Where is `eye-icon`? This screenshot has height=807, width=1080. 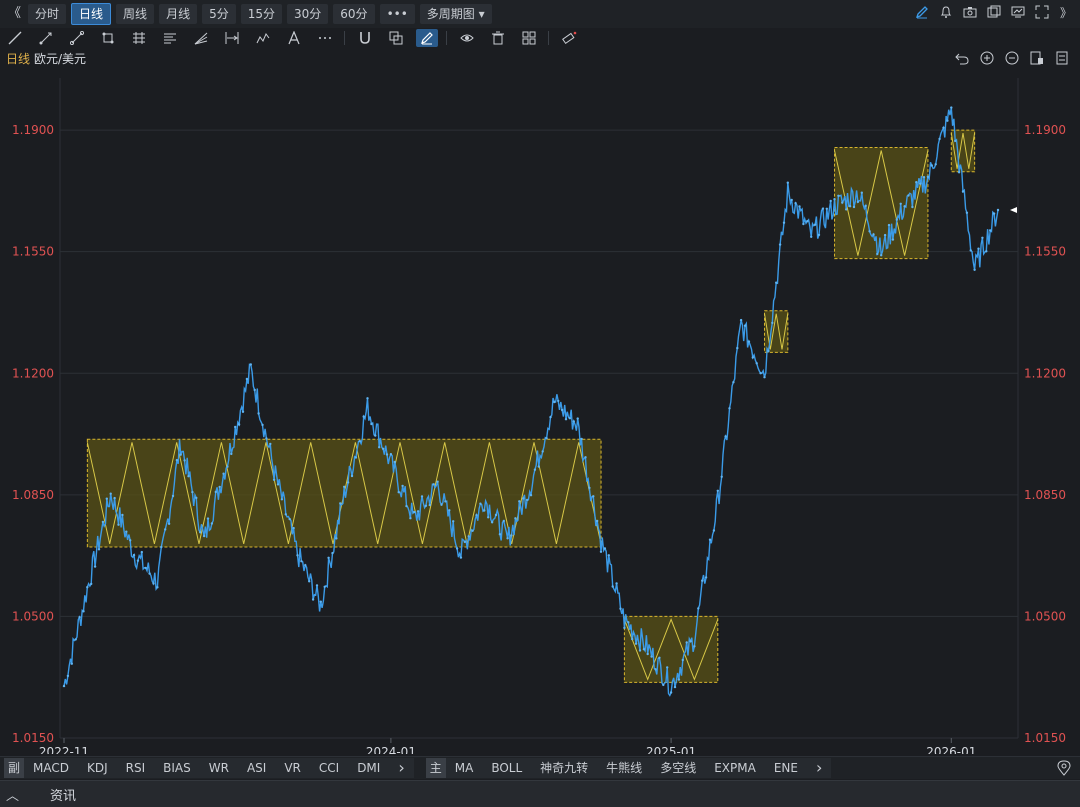 eye-icon is located at coordinates (467, 38).